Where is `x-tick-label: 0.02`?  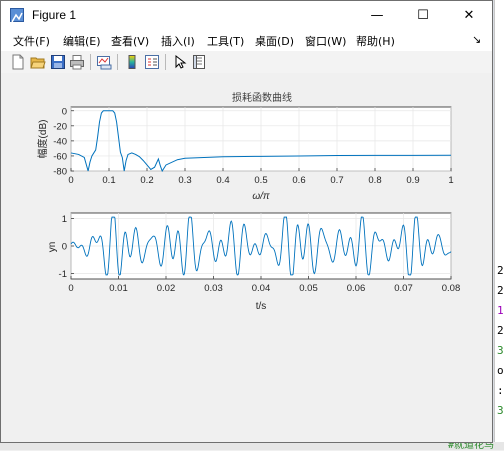
x-tick-label: 0.02 is located at coordinates (166, 288).